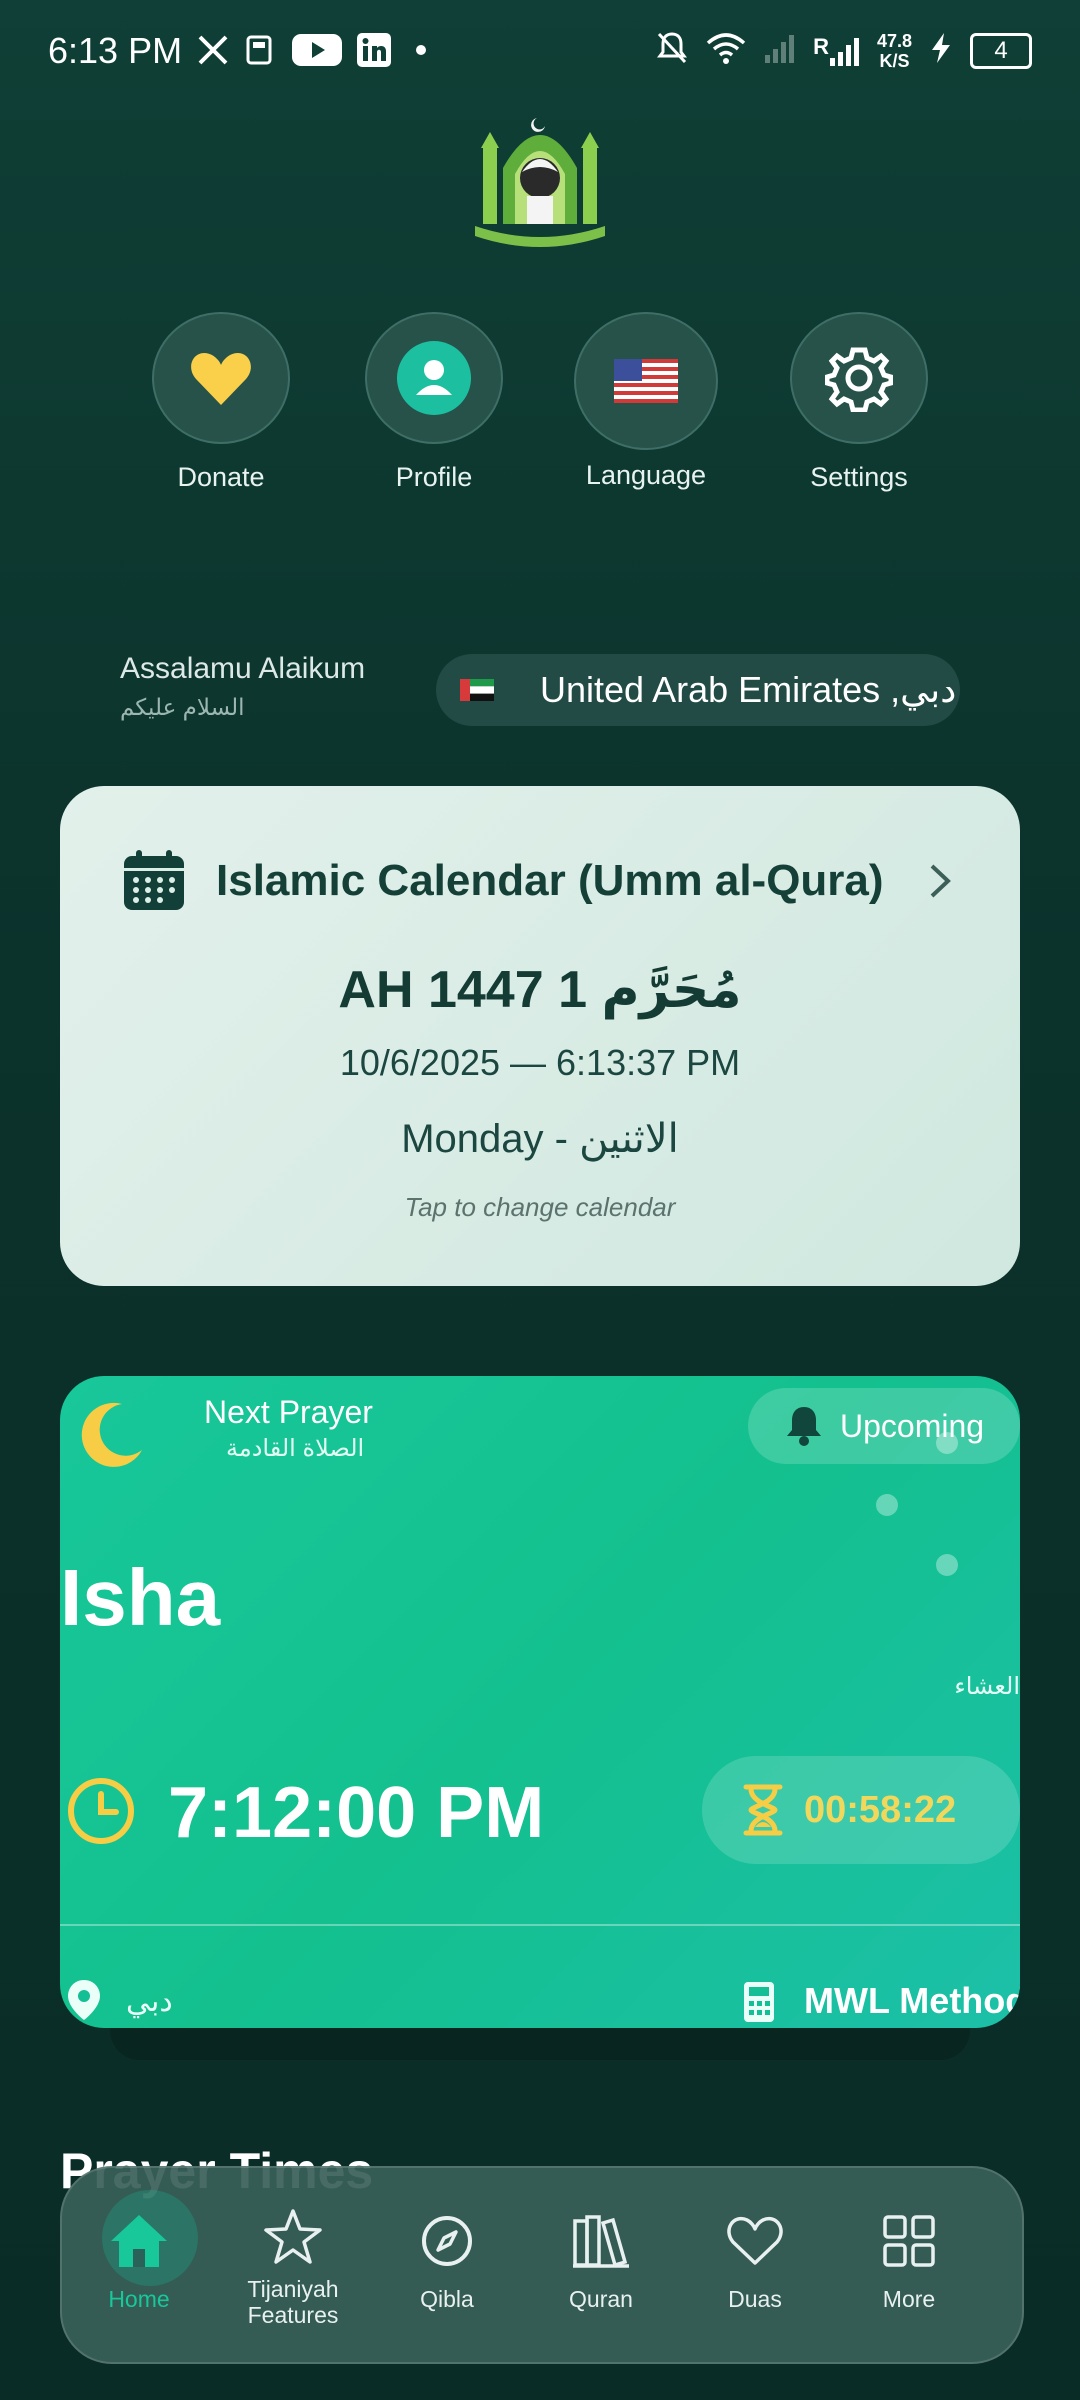 The height and width of the screenshot is (2400, 1080). I want to click on calendar-icon, so click(154, 880).